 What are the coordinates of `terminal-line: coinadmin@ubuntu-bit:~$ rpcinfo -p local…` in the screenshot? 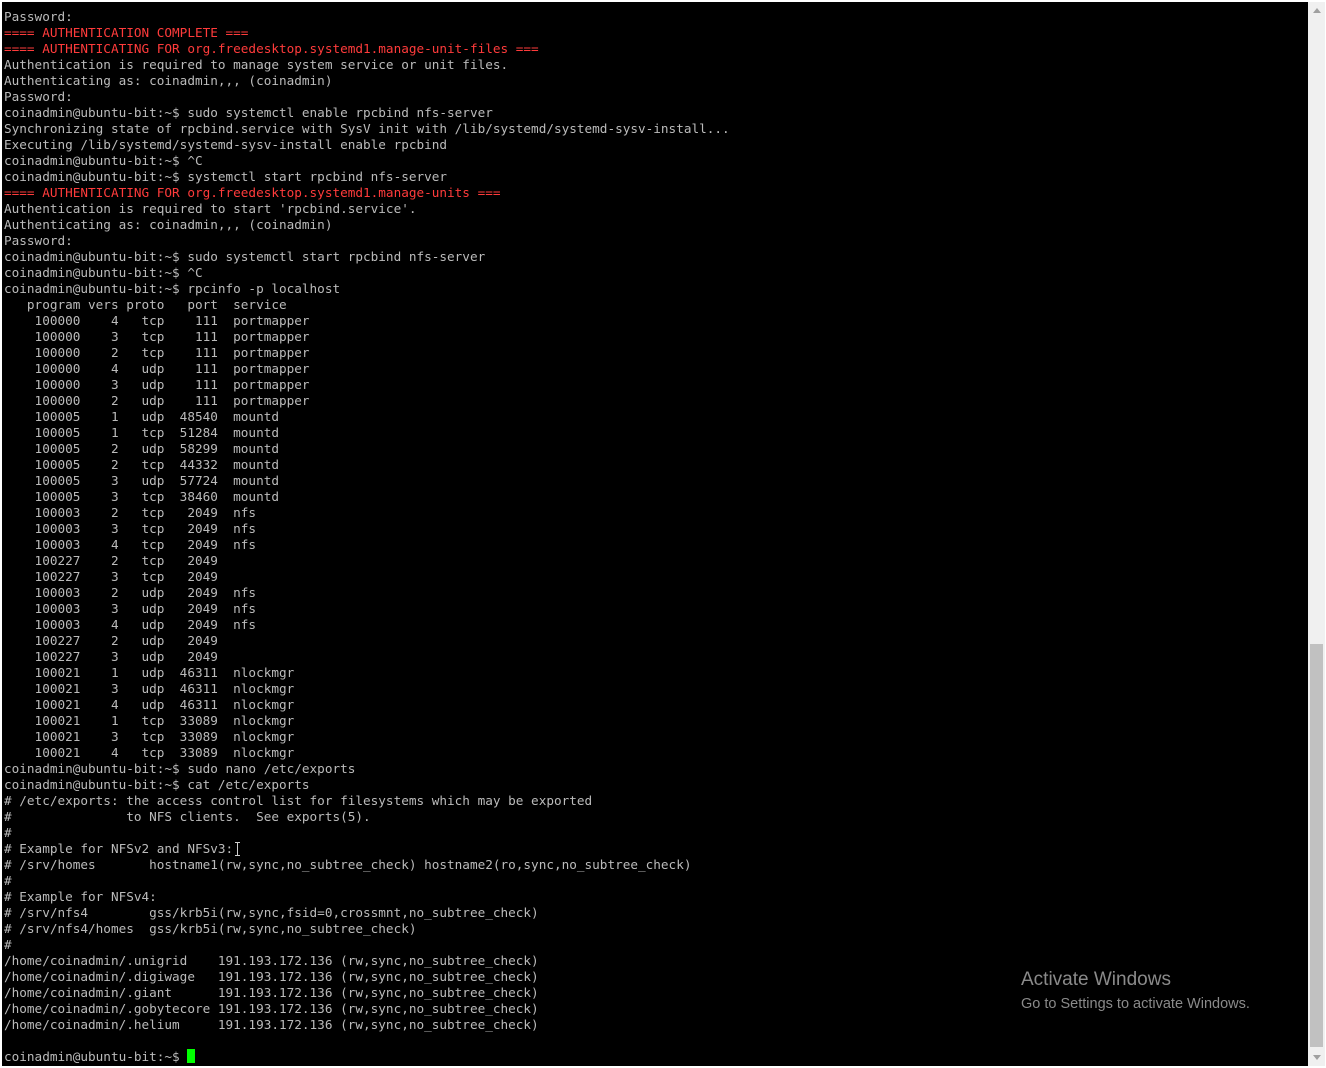 It's located at (367, 289).